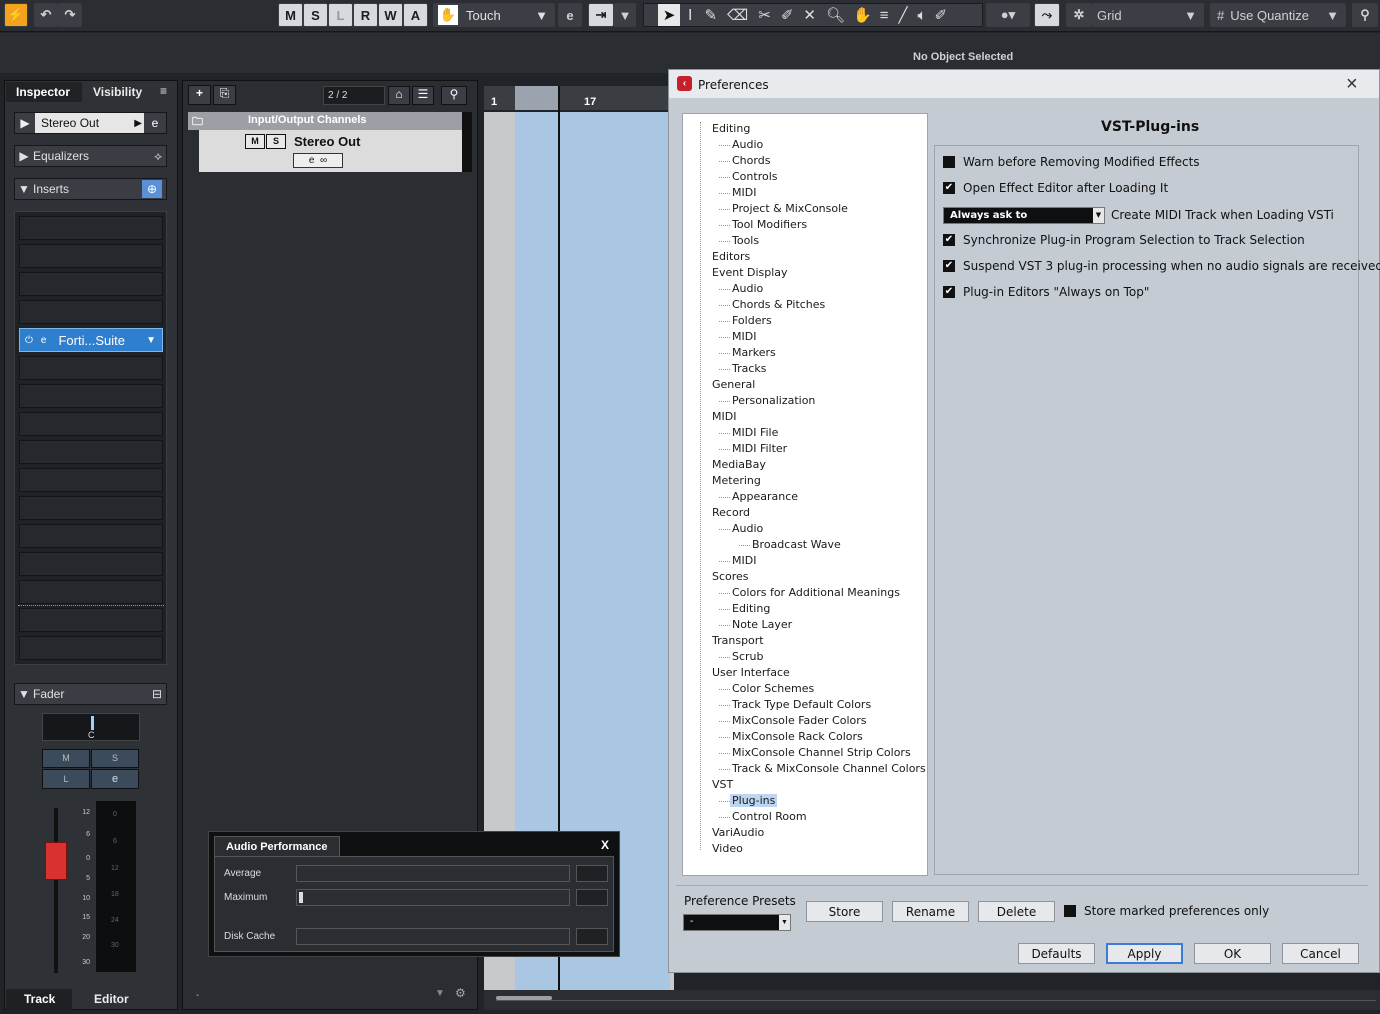 Image resolution: width=1380 pixels, height=1014 pixels. Describe the element at coordinates (29, 340) in the screenshot. I see `power-icon: ⏻` at that location.